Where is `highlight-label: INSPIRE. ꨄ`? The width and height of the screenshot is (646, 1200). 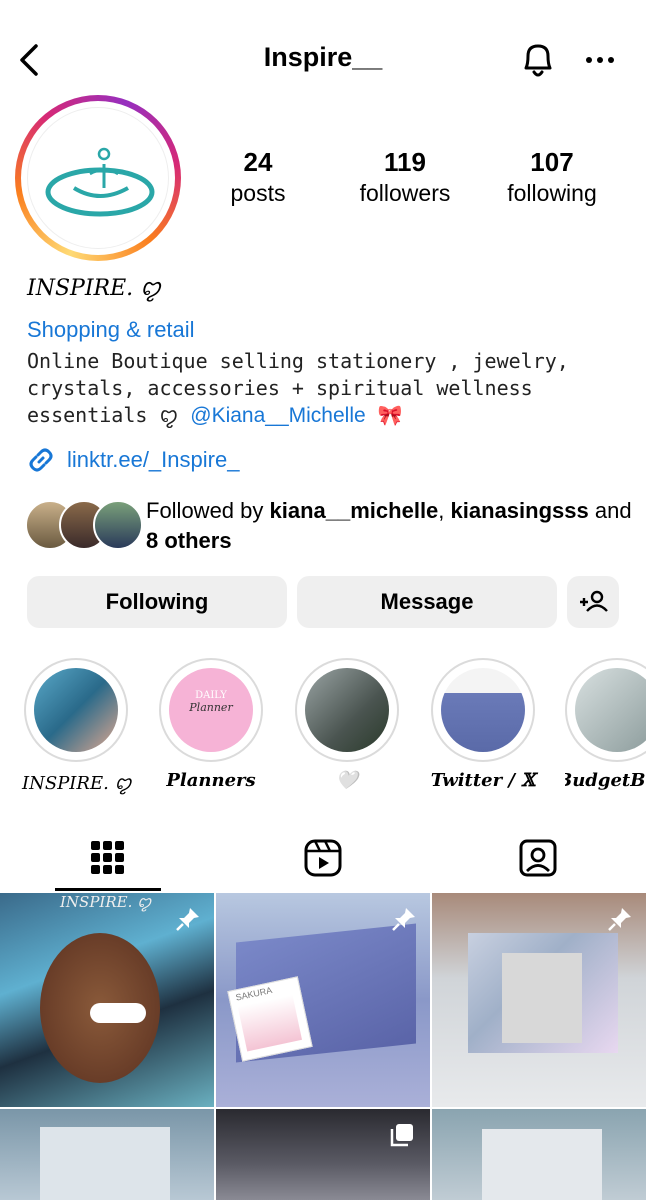 highlight-label: INSPIRE. ꨄ is located at coordinates (77, 783).